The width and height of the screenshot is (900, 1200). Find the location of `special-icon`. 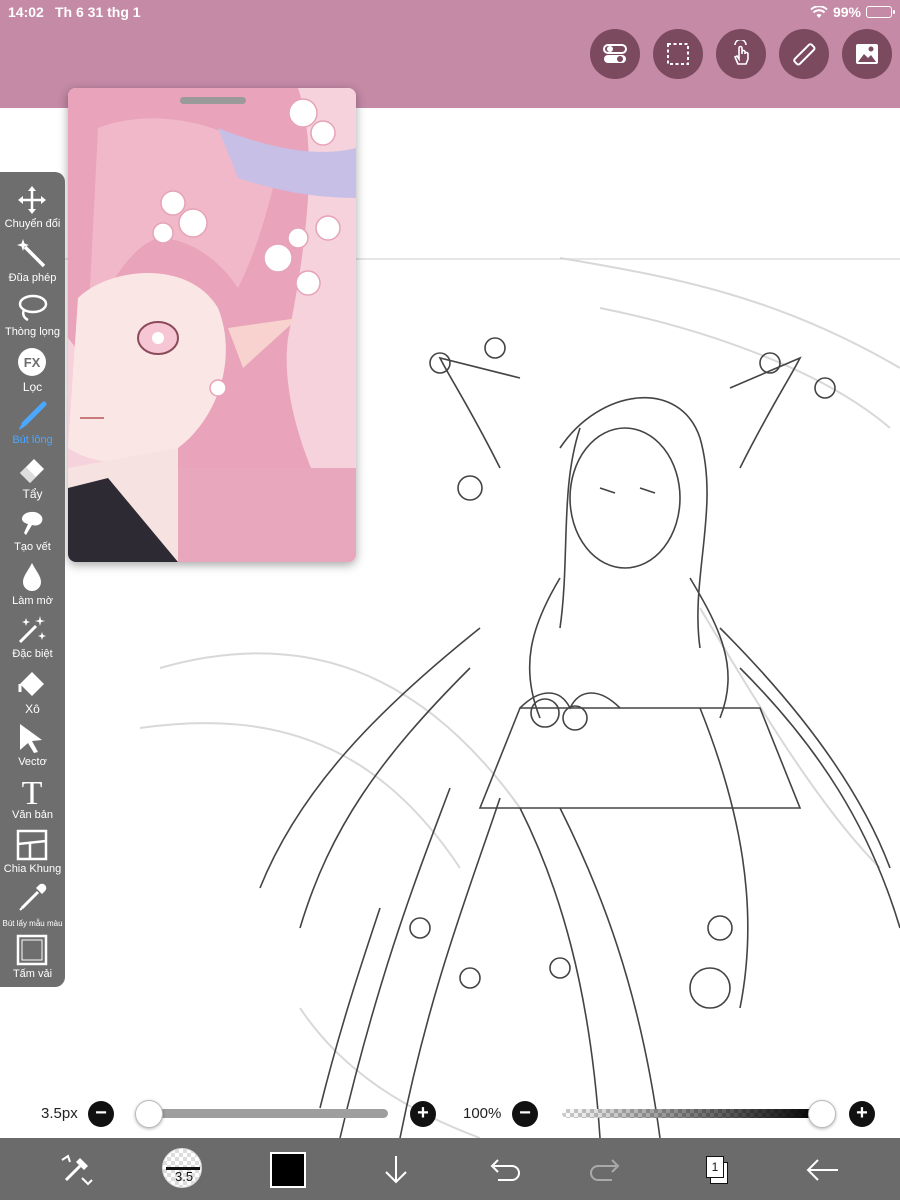

special-icon is located at coordinates (32, 630).